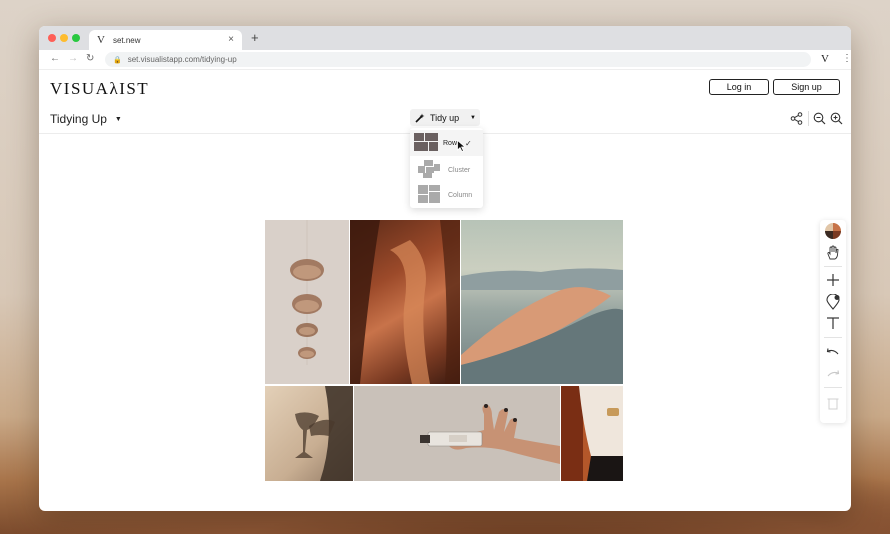 The width and height of the screenshot is (890, 534). I want to click on cluster-layout-icon, so click(429, 169).